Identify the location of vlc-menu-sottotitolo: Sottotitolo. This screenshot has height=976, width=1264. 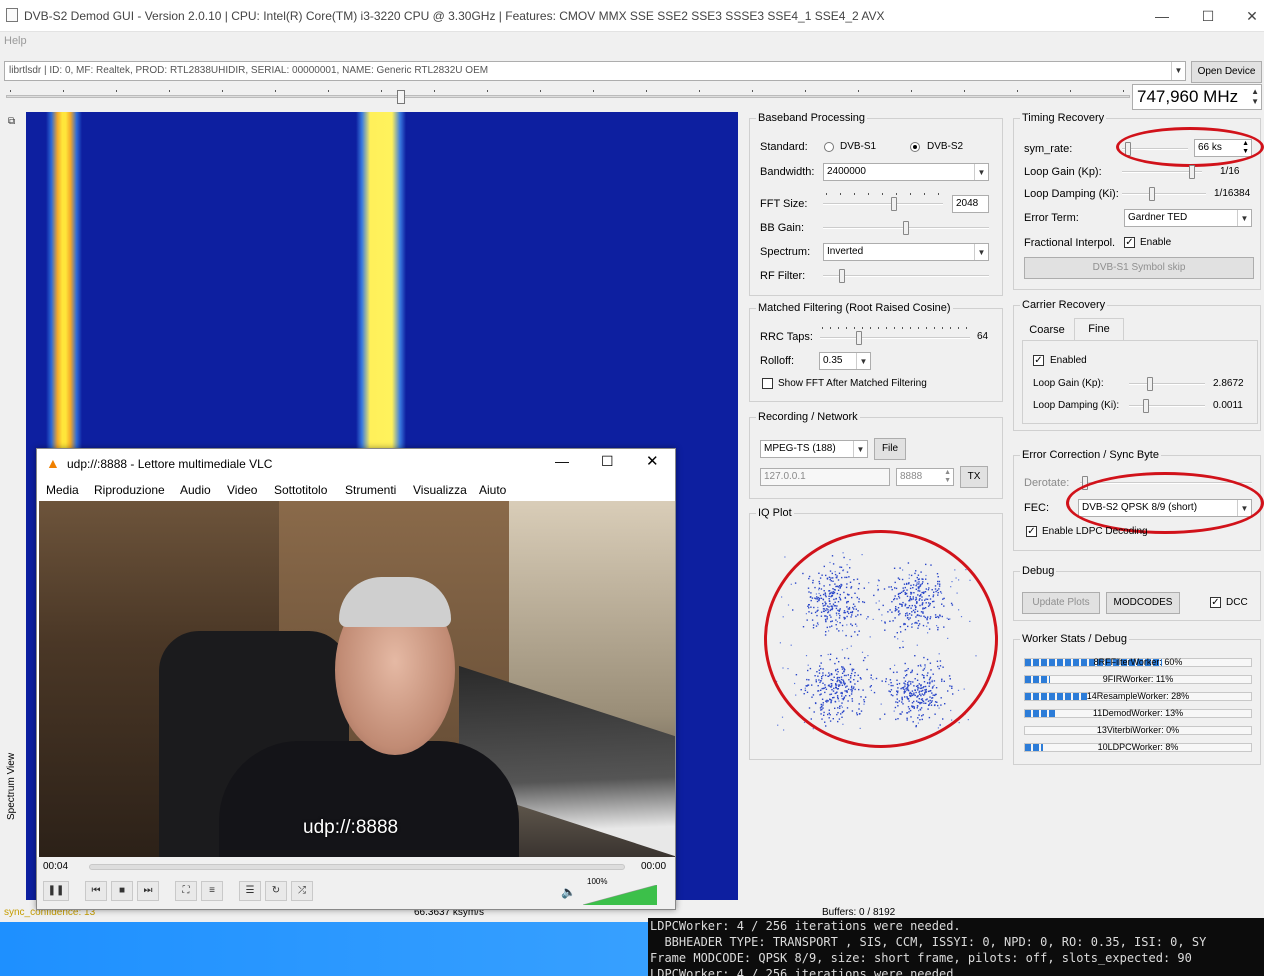
(300, 490).